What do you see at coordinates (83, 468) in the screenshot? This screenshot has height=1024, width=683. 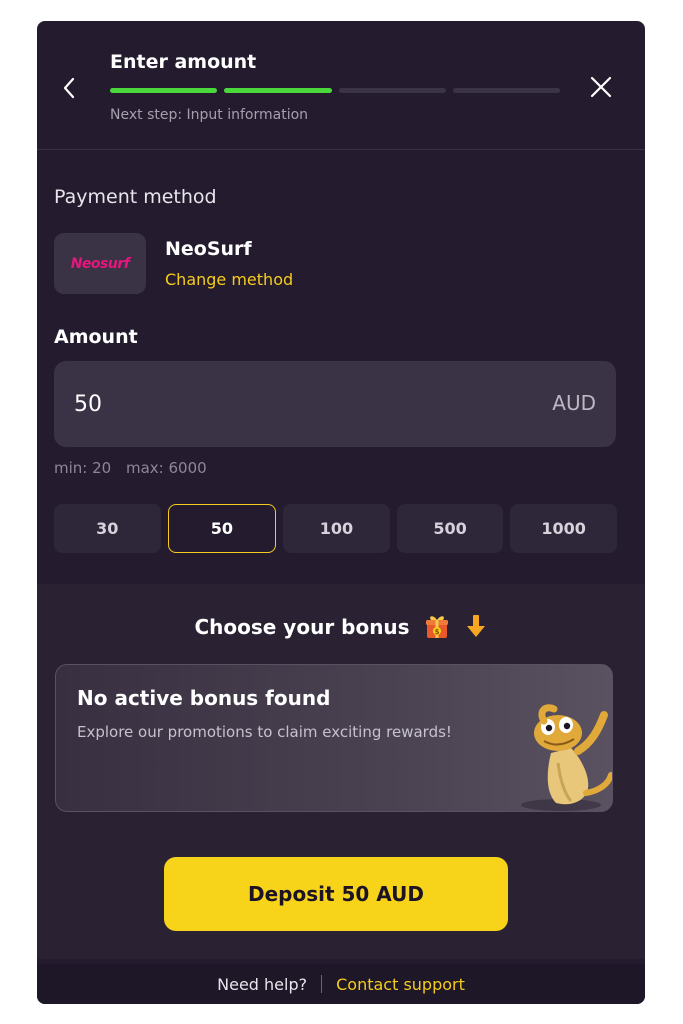 I see `amount-min: min: 20` at bounding box center [83, 468].